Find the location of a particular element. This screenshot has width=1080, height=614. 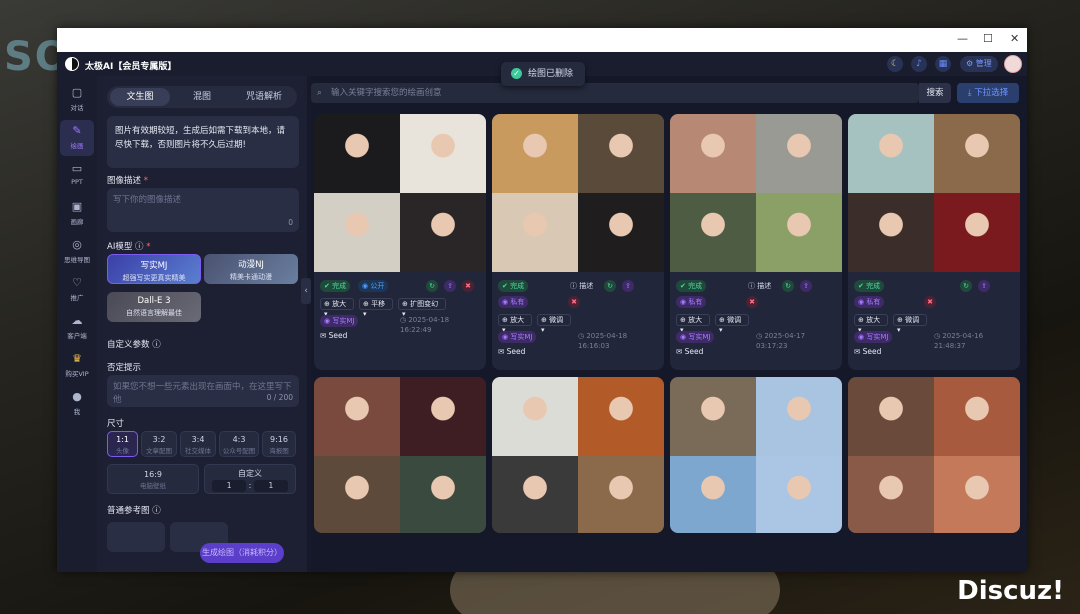

gift-icon: ▦ is located at coordinates (943, 64).